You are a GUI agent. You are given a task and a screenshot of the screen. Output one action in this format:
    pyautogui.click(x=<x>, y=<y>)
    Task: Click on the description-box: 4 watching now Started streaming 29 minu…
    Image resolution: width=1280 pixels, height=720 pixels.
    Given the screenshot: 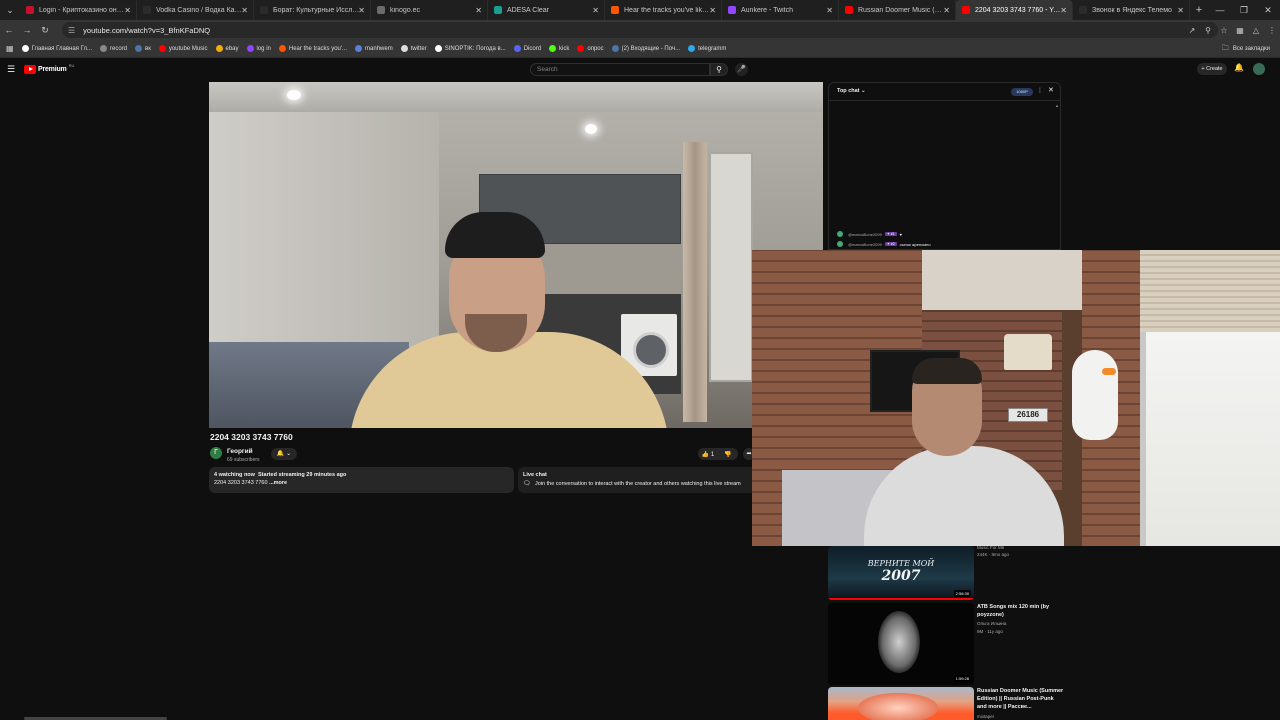 What is the action you would take?
    pyautogui.click(x=361, y=480)
    